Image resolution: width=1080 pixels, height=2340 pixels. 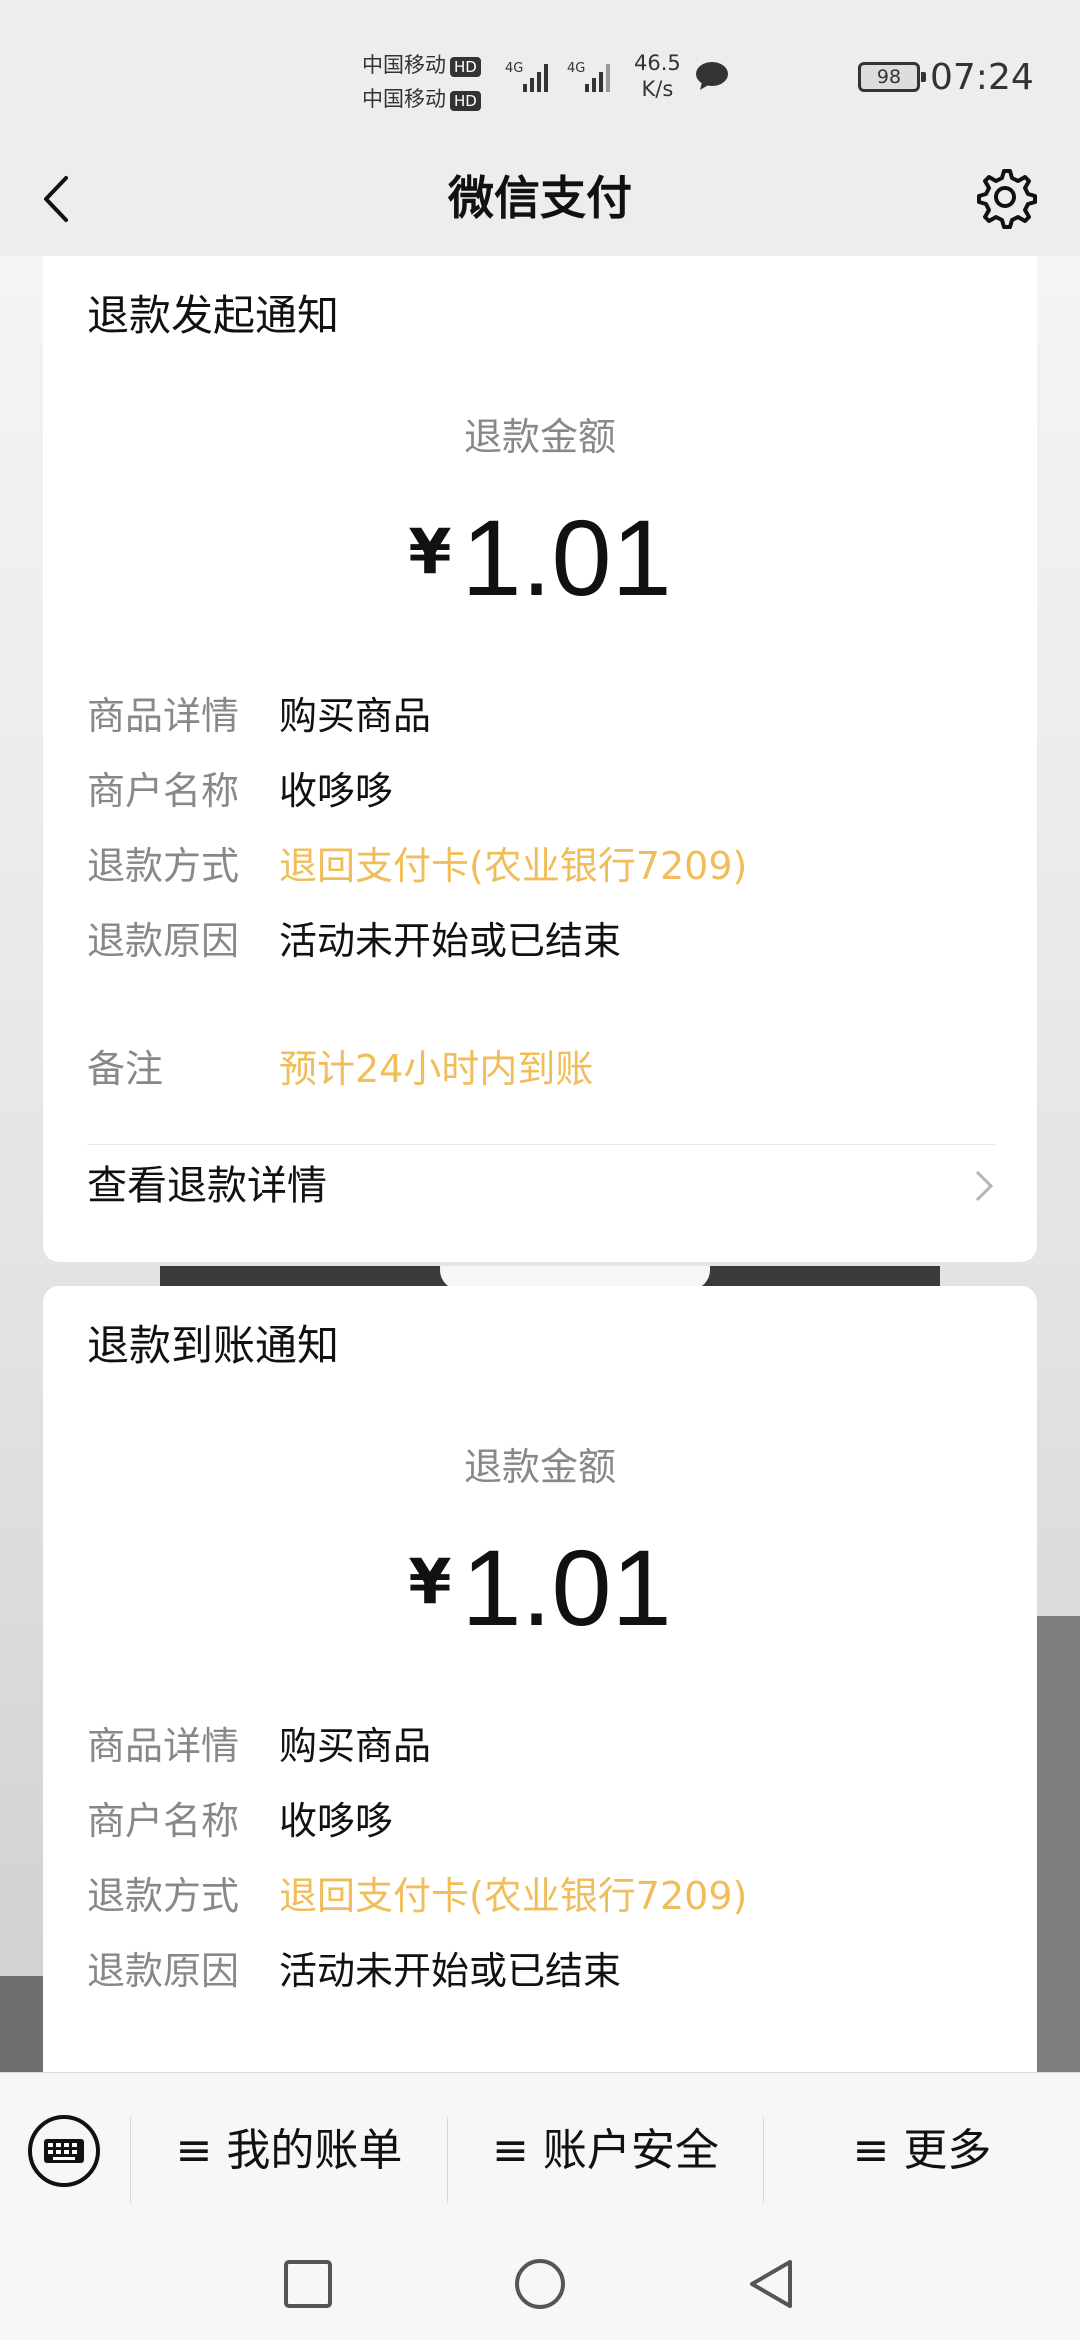 I want to click on clock: 07:24, so click(x=982, y=77).